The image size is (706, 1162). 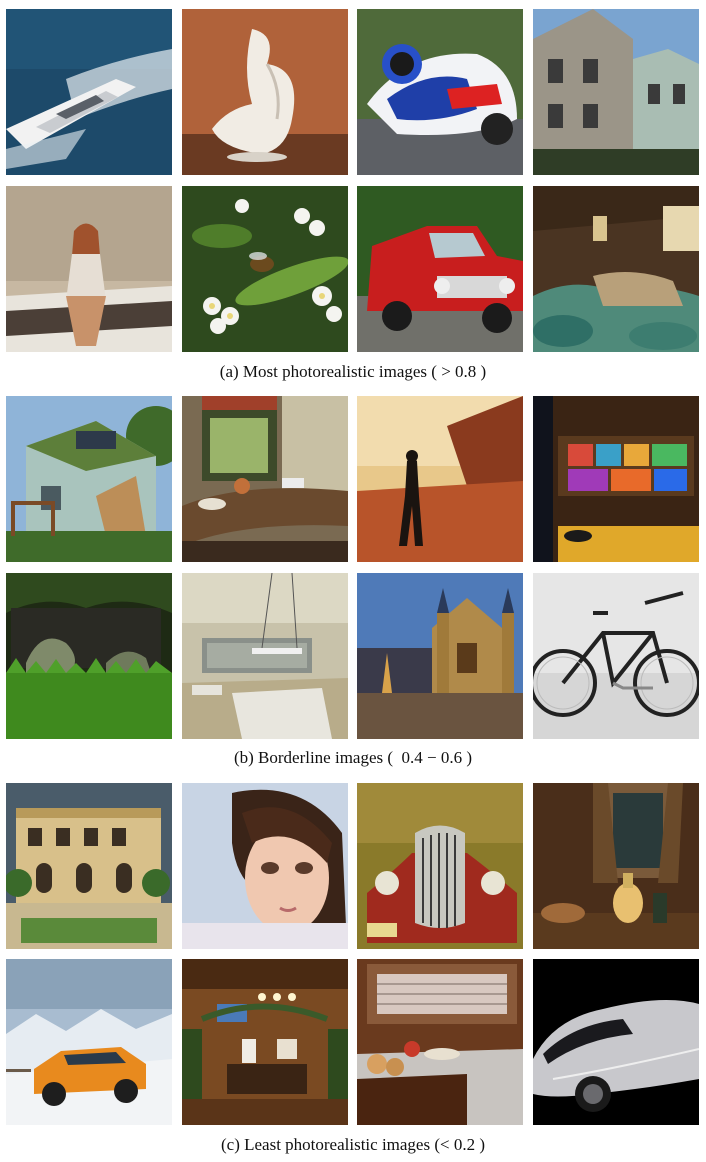 What do you see at coordinates (616, 656) in the screenshot?
I see `bicycle-image` at bounding box center [616, 656].